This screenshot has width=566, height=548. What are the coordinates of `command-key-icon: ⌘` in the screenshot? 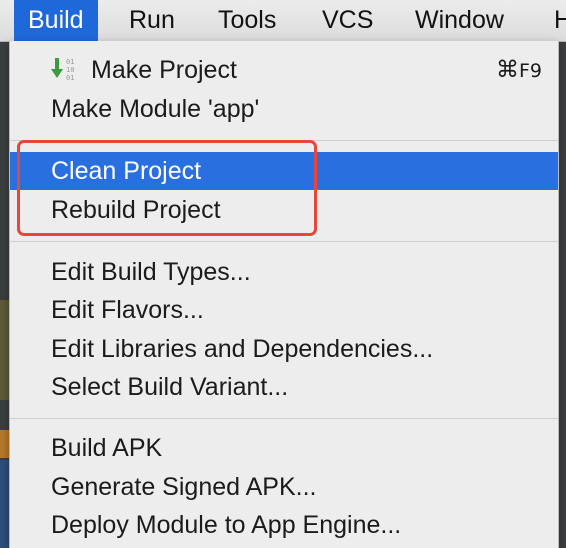 It's located at (507, 70).